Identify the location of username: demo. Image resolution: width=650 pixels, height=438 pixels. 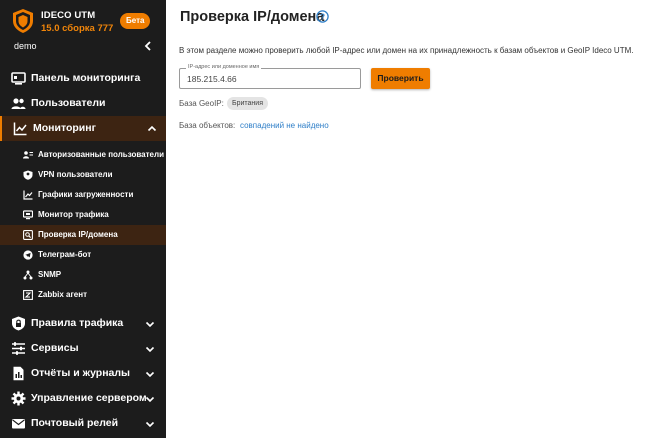
(25, 46).